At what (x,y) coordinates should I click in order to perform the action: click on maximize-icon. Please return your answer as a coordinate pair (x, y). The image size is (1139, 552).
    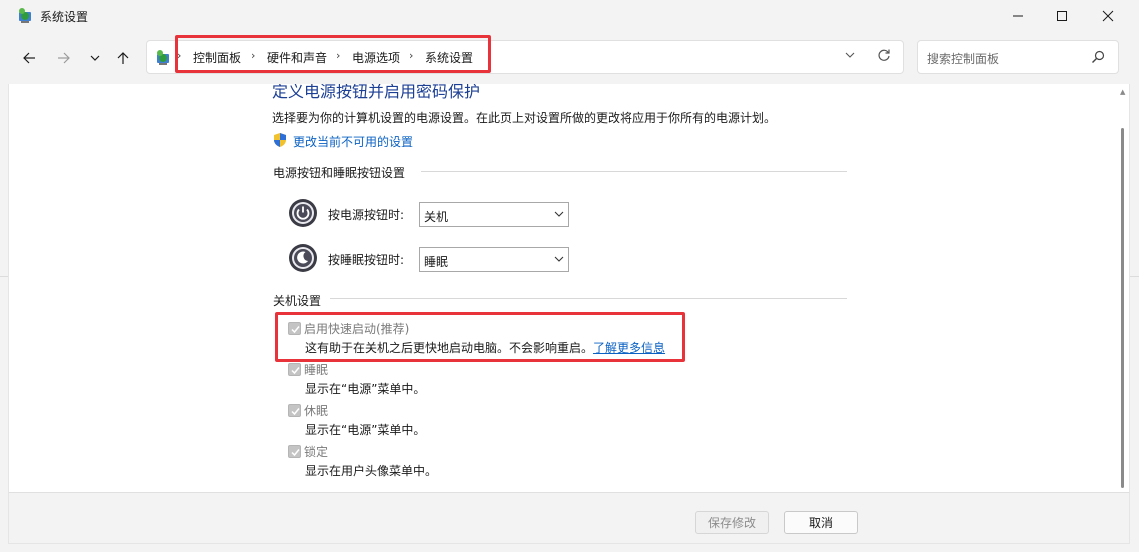
    Looking at the image, I should click on (1062, 16).